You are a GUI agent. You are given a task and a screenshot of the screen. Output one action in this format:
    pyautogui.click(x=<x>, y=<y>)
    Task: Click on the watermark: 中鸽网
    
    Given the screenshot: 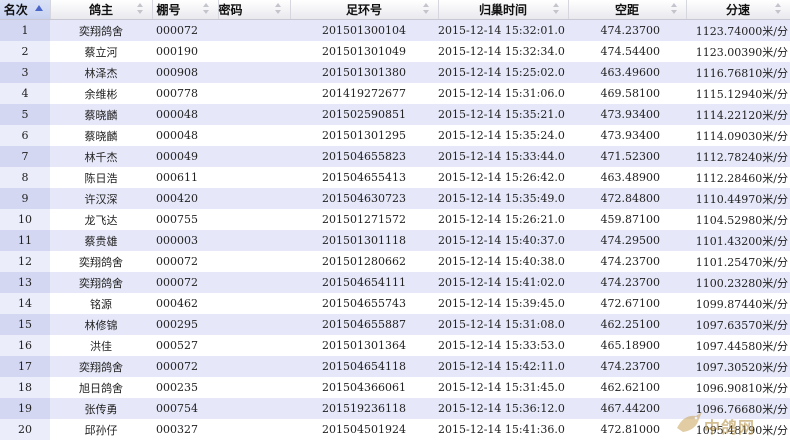 What is the action you would take?
    pyautogui.click(x=730, y=423)
    